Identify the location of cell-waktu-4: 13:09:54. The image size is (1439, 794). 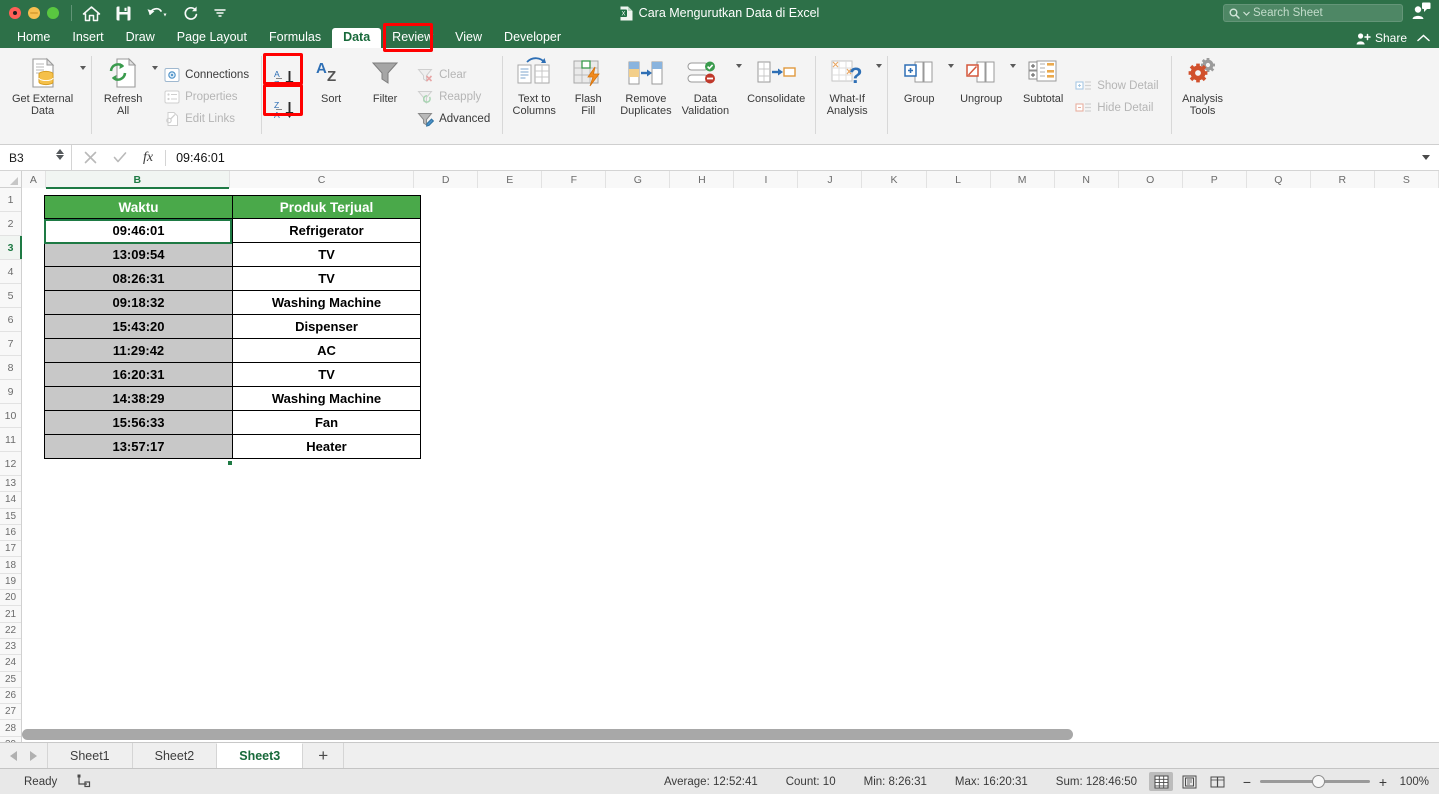
(138, 254).